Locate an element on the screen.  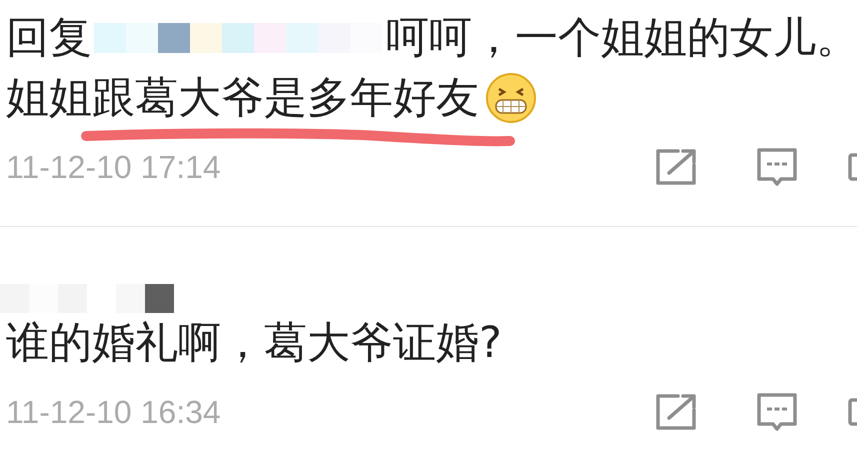
comment-text: 姐姐跟葛大爷是多年好友 is located at coordinates (242, 98).